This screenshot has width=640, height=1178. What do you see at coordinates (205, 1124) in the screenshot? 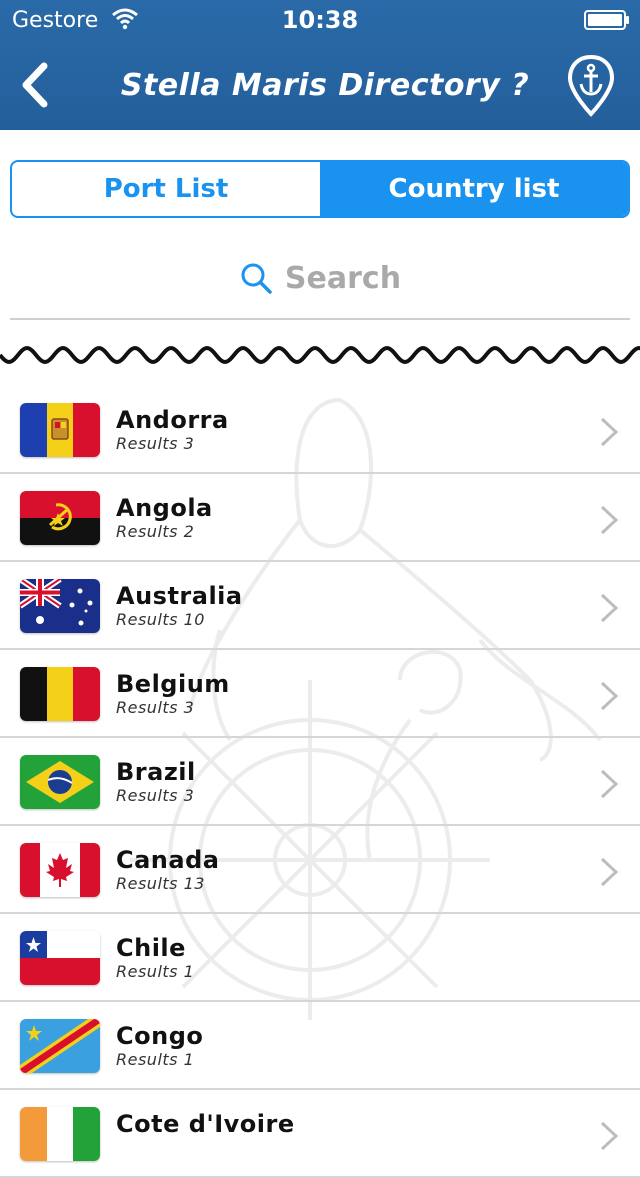
I see `country-name: Cote d'Ivoire` at bounding box center [205, 1124].